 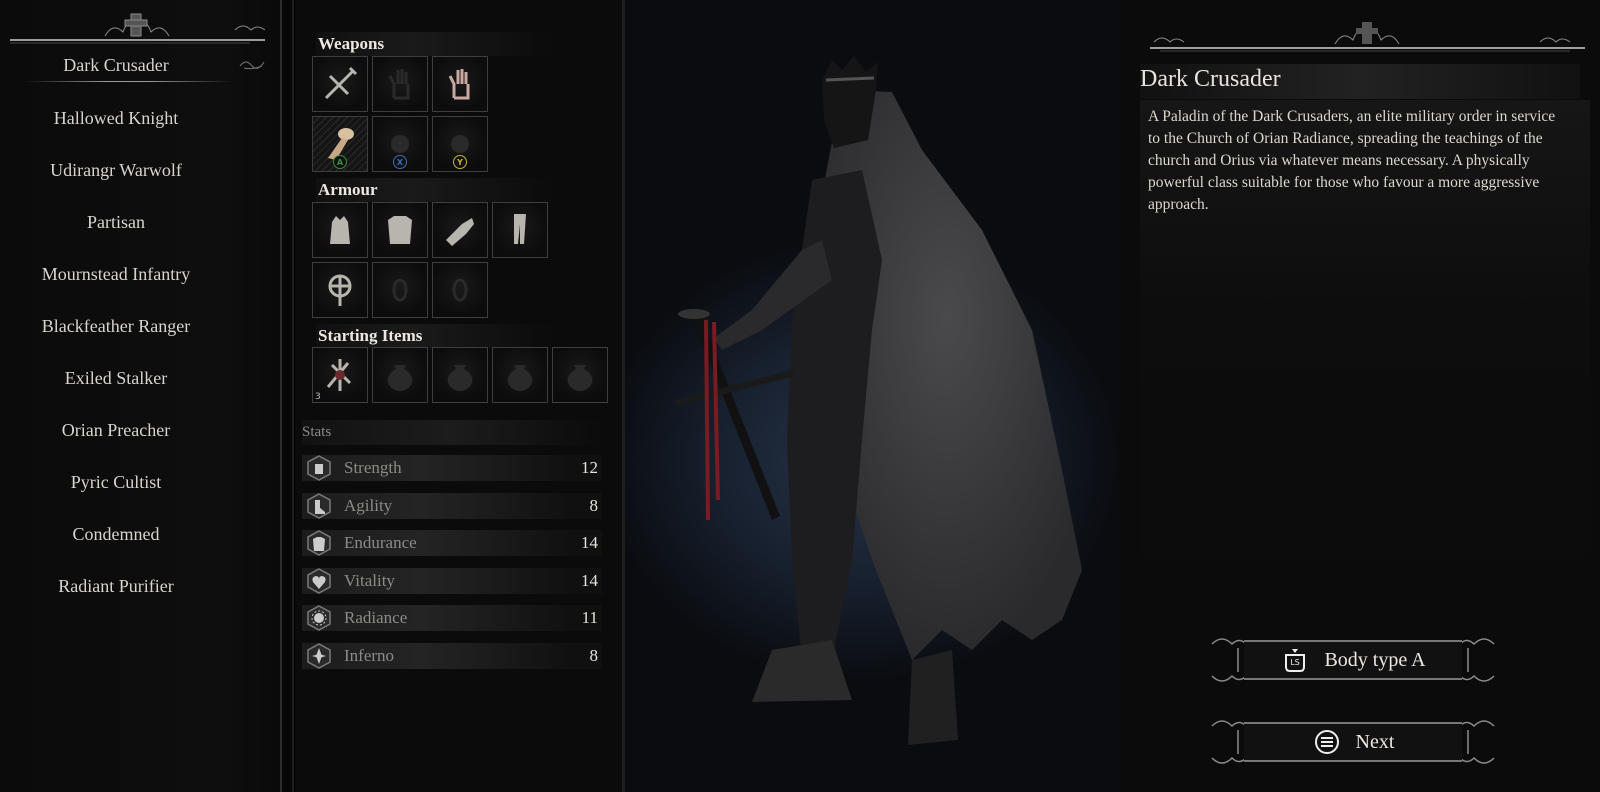 What do you see at coordinates (452, 468) in the screenshot?
I see `stat-row: Strength 12` at bounding box center [452, 468].